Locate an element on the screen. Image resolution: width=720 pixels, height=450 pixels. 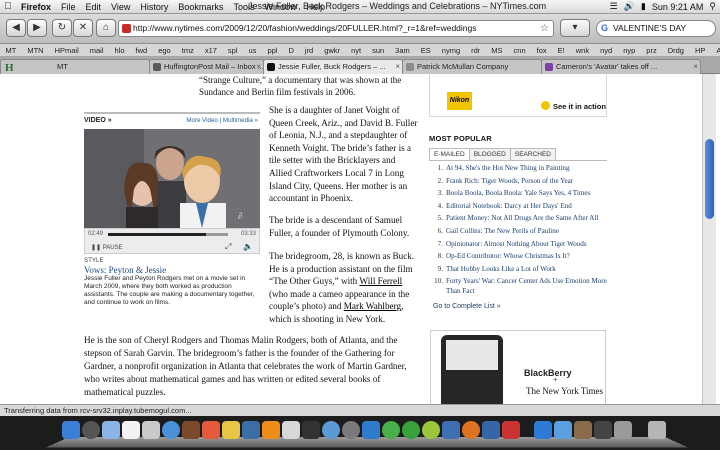
back-button: ◀ is located at coordinates (16, 28).